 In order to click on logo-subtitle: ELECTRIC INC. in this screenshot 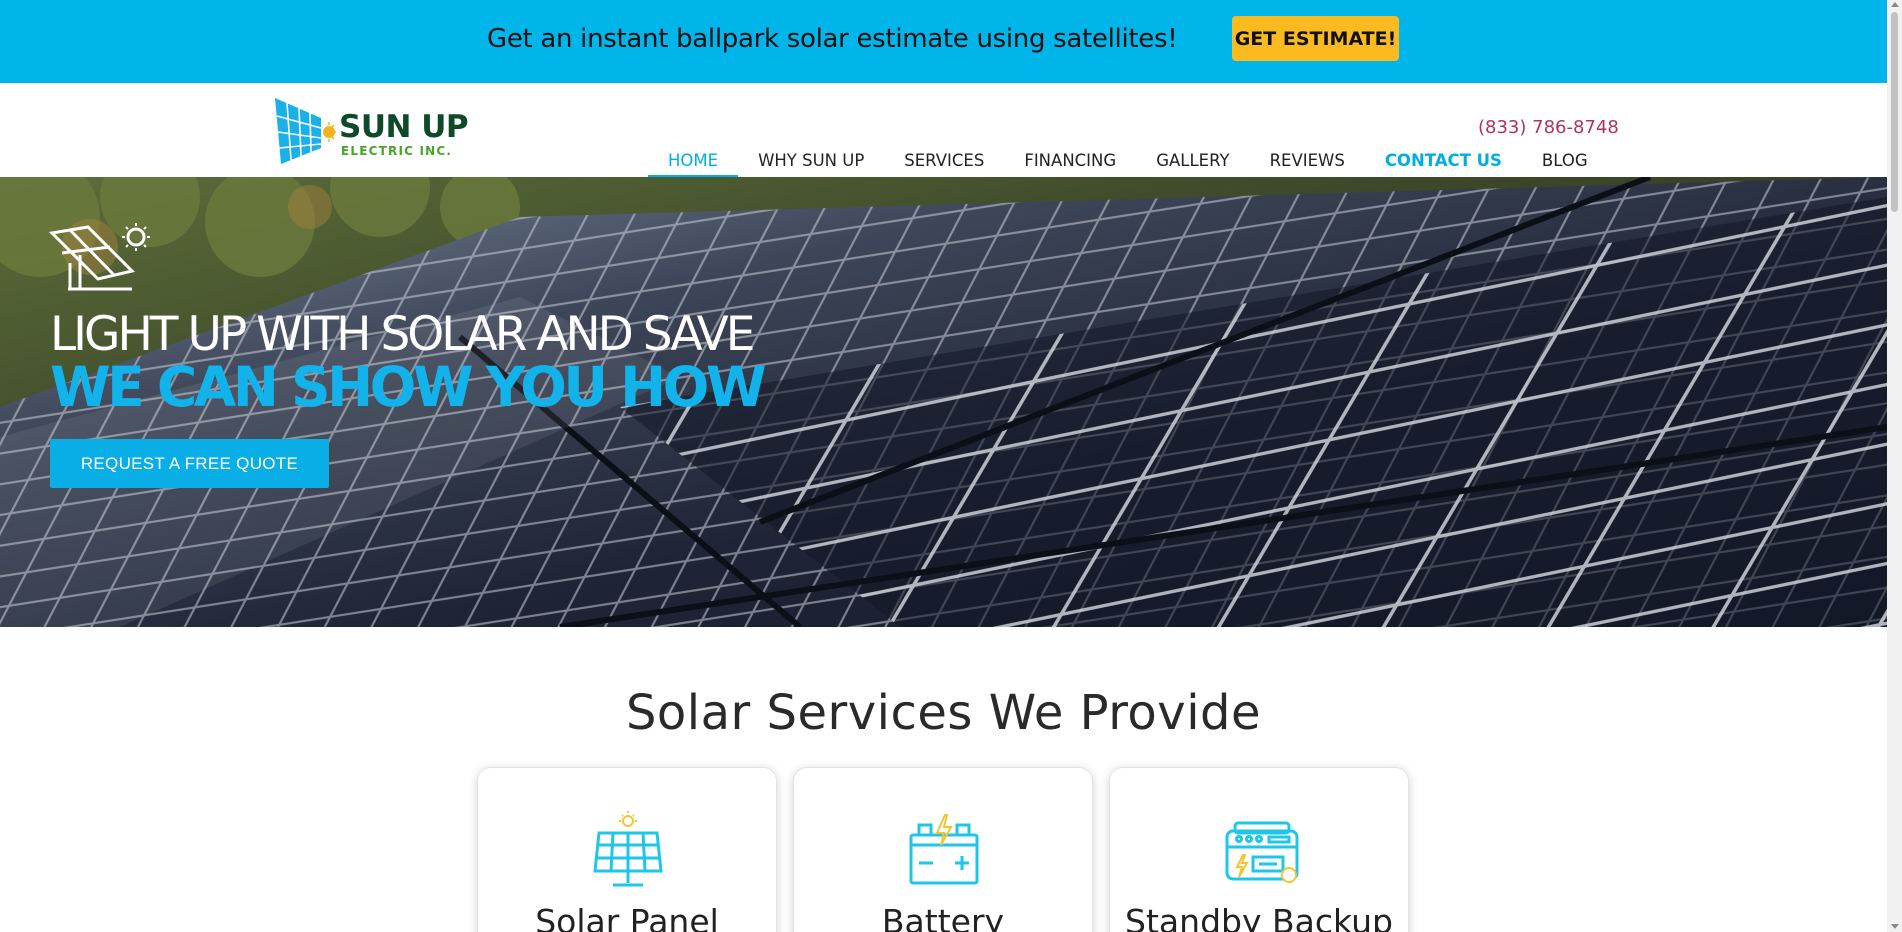, I will do `click(397, 151)`.